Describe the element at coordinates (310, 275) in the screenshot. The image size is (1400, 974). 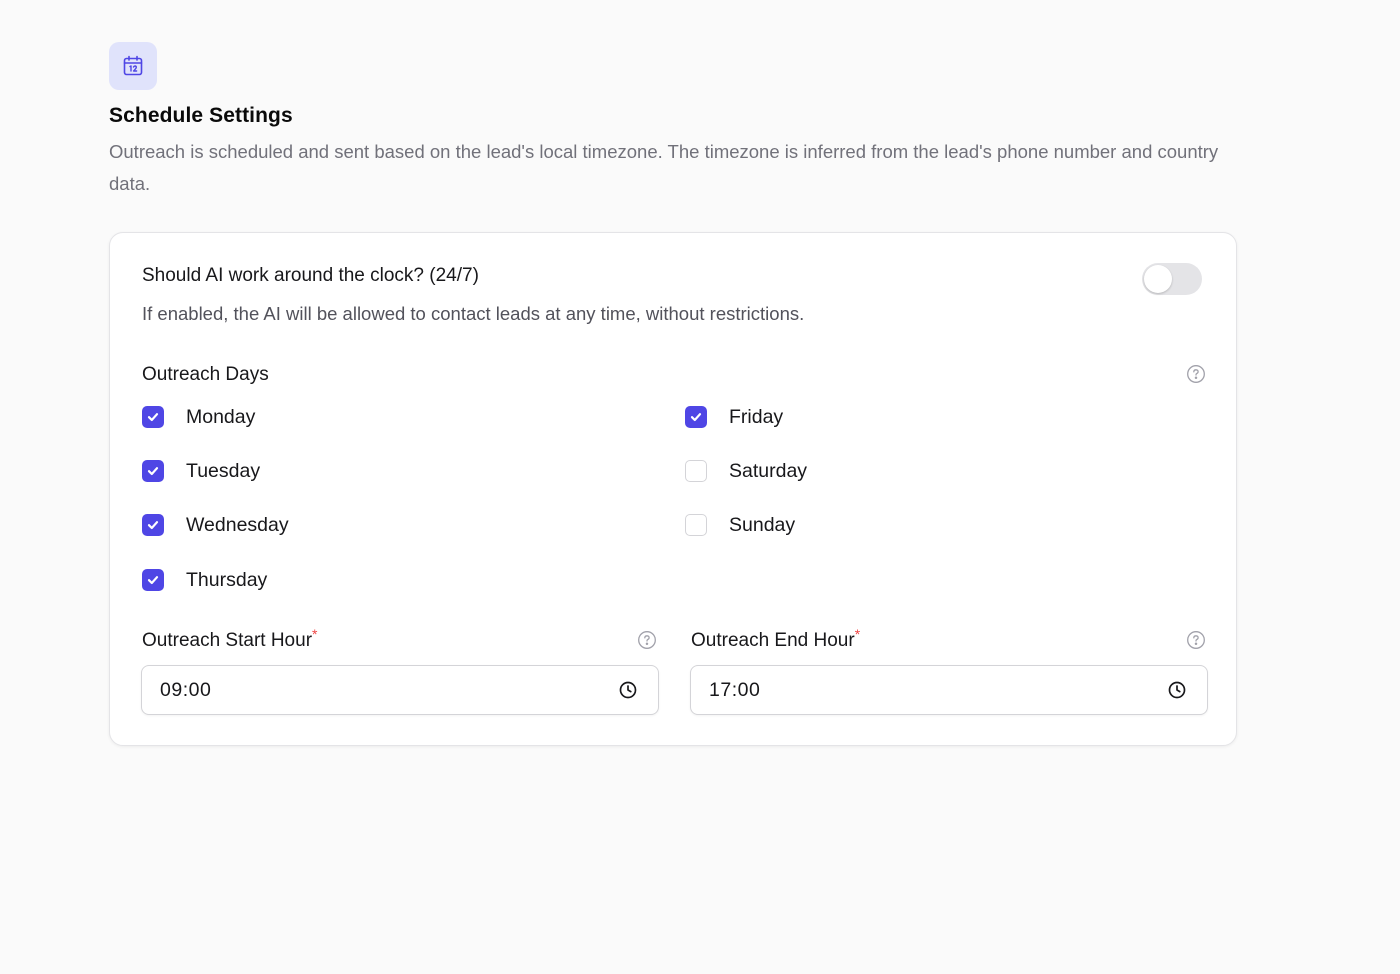
I see `around-clock-title: Should AI work around the clock? (24/7)` at that location.